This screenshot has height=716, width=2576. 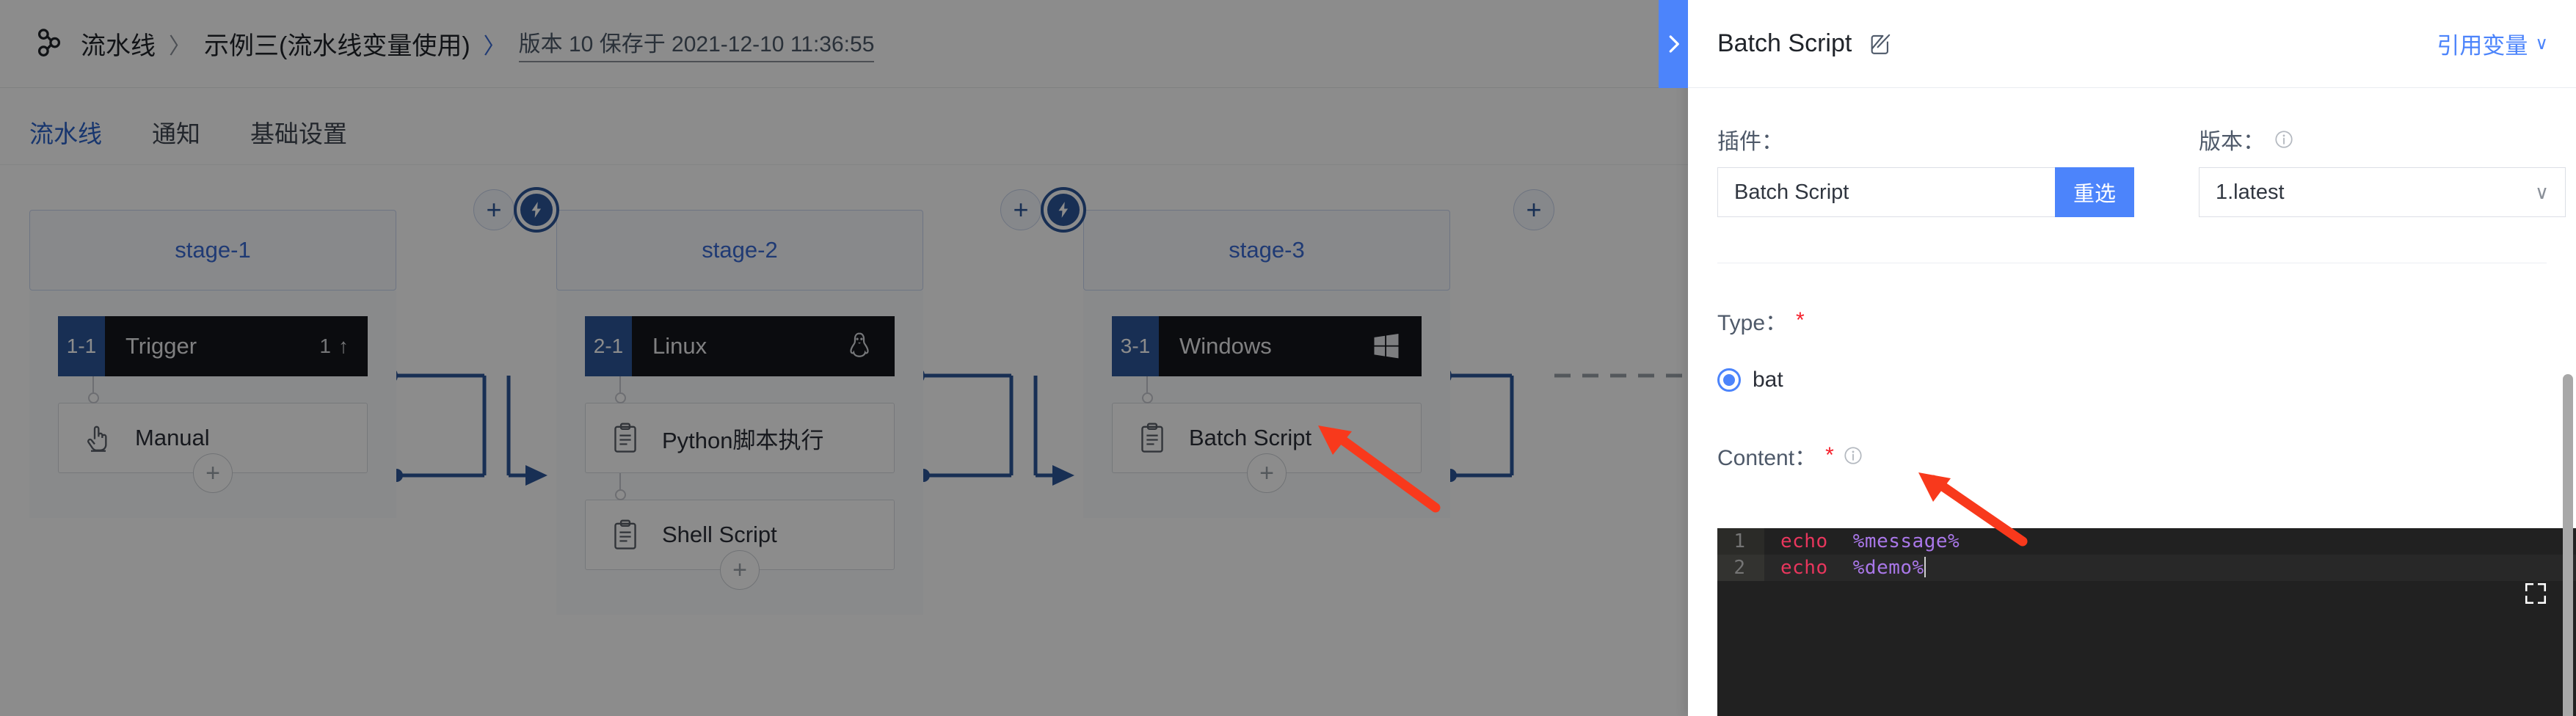 What do you see at coordinates (49, 42) in the screenshot?
I see `pipeline-logo-icon` at bounding box center [49, 42].